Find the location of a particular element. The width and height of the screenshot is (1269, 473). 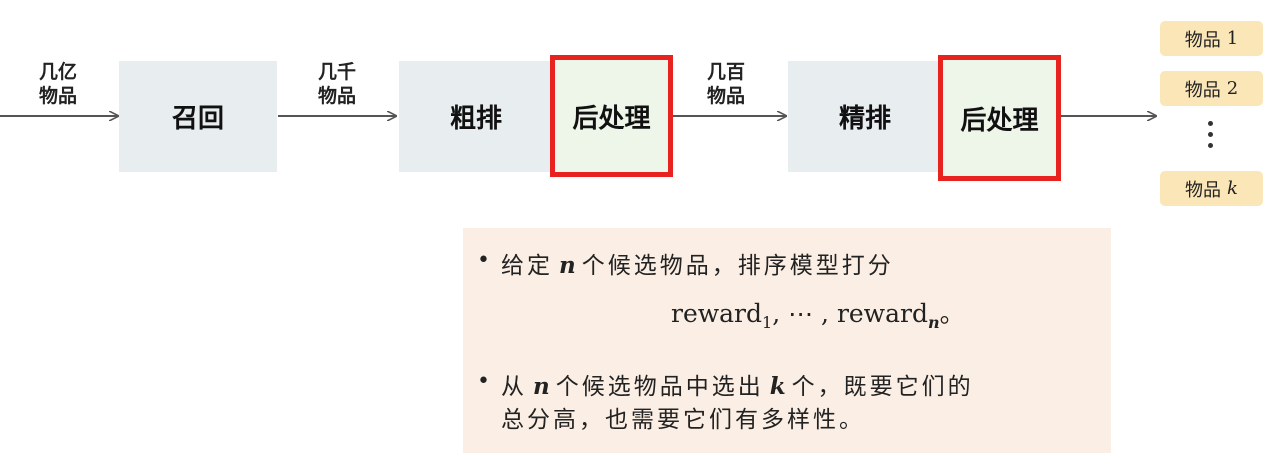

reward-formula: reward1, ⋯ , rewardn。 is located at coordinates (818, 315).